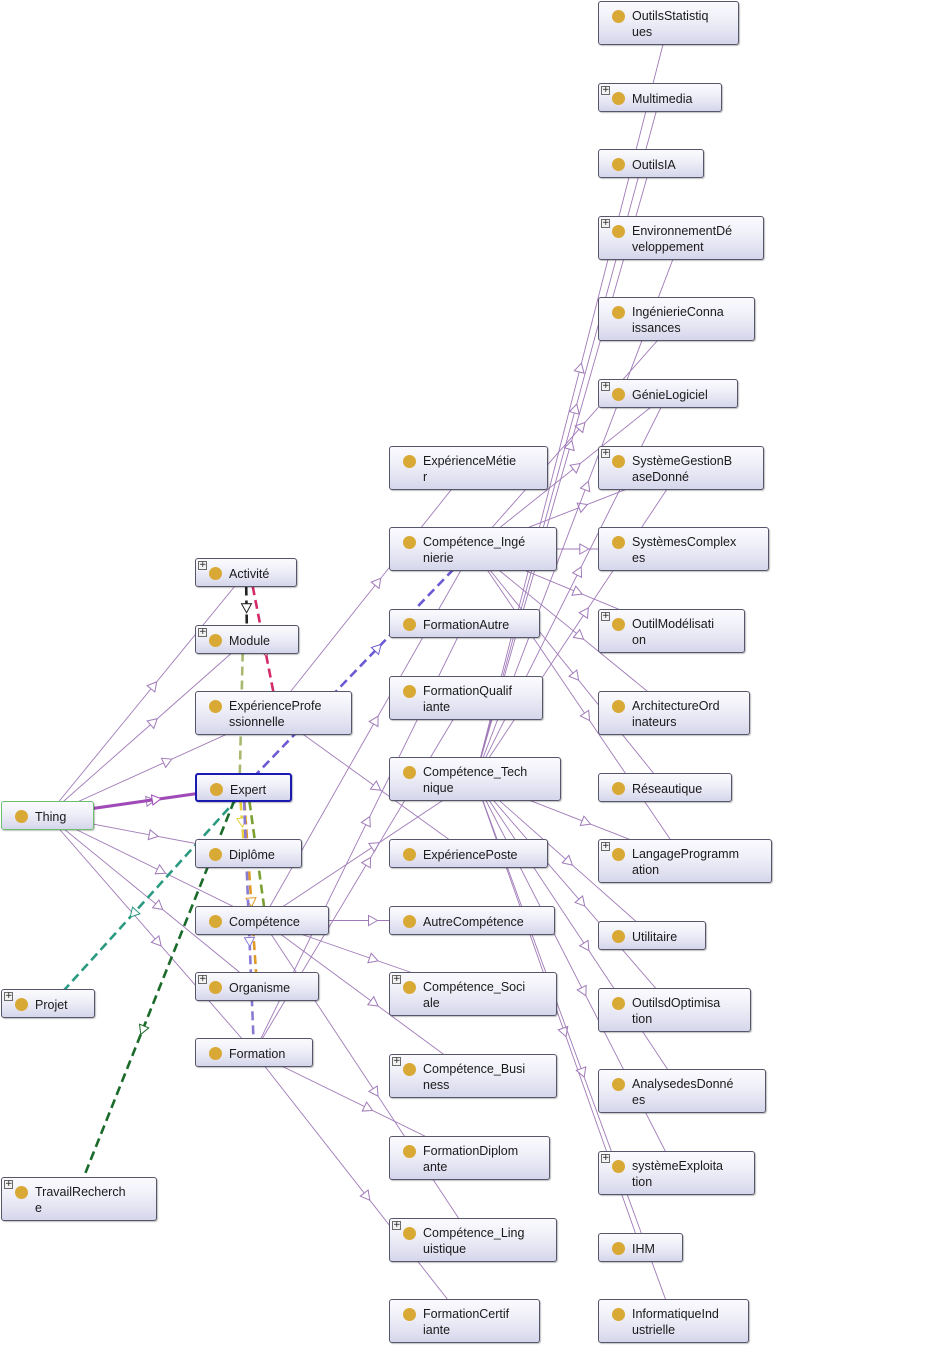  Describe the element at coordinates (466, 698) in the screenshot. I see `class-node-formation-qualifiante: FormationQualif iante` at that location.